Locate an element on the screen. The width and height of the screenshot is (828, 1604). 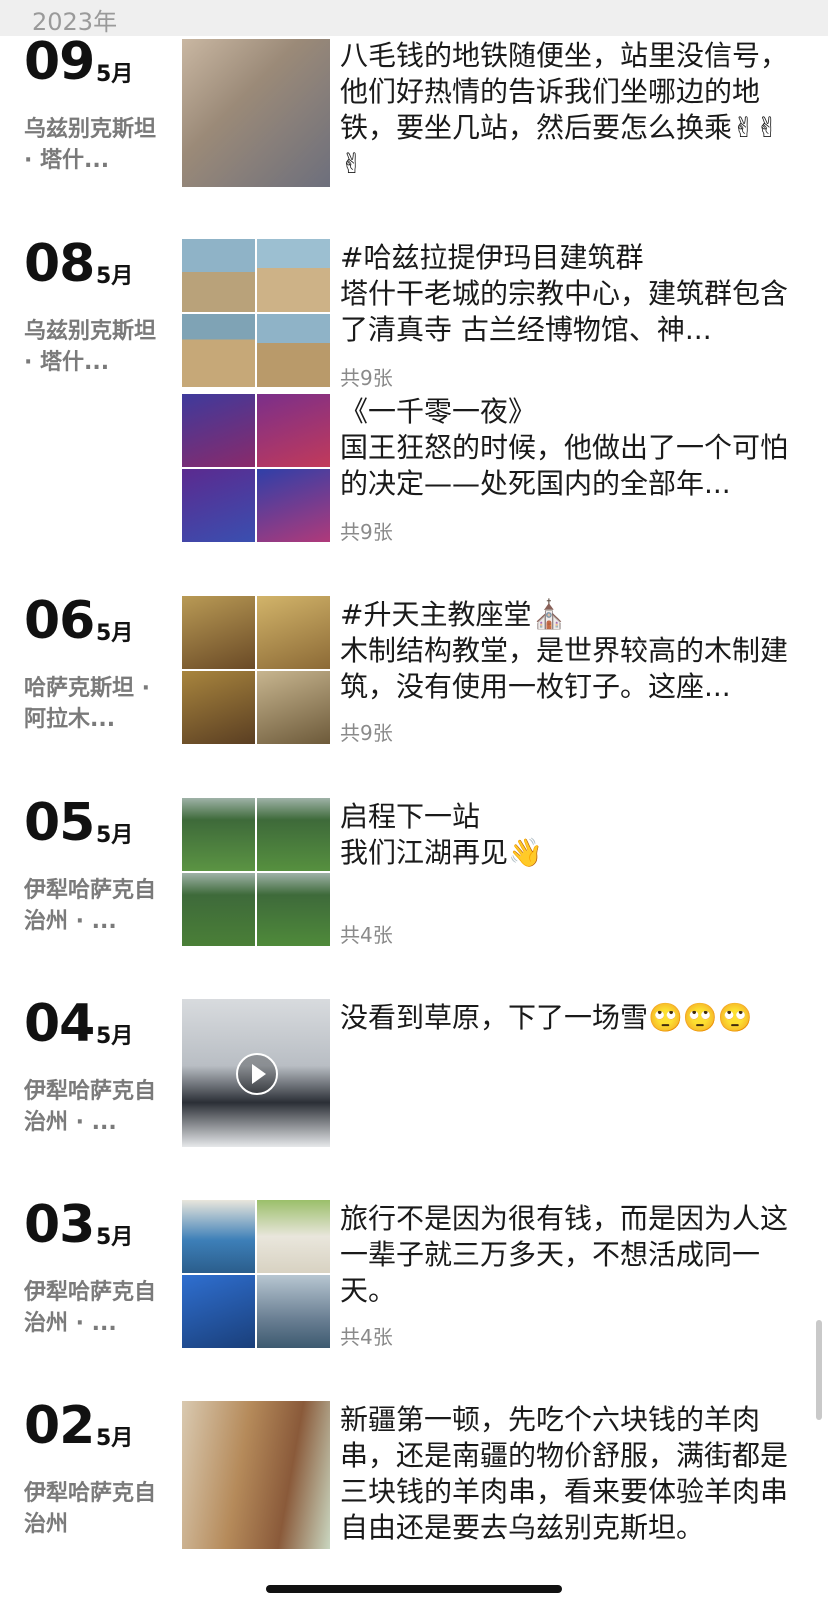
entry-day: 08 is located at coordinates (59, 264).